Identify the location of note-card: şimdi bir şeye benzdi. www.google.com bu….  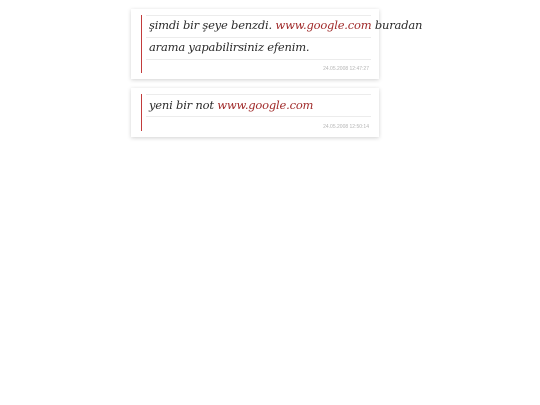
(276, 44).